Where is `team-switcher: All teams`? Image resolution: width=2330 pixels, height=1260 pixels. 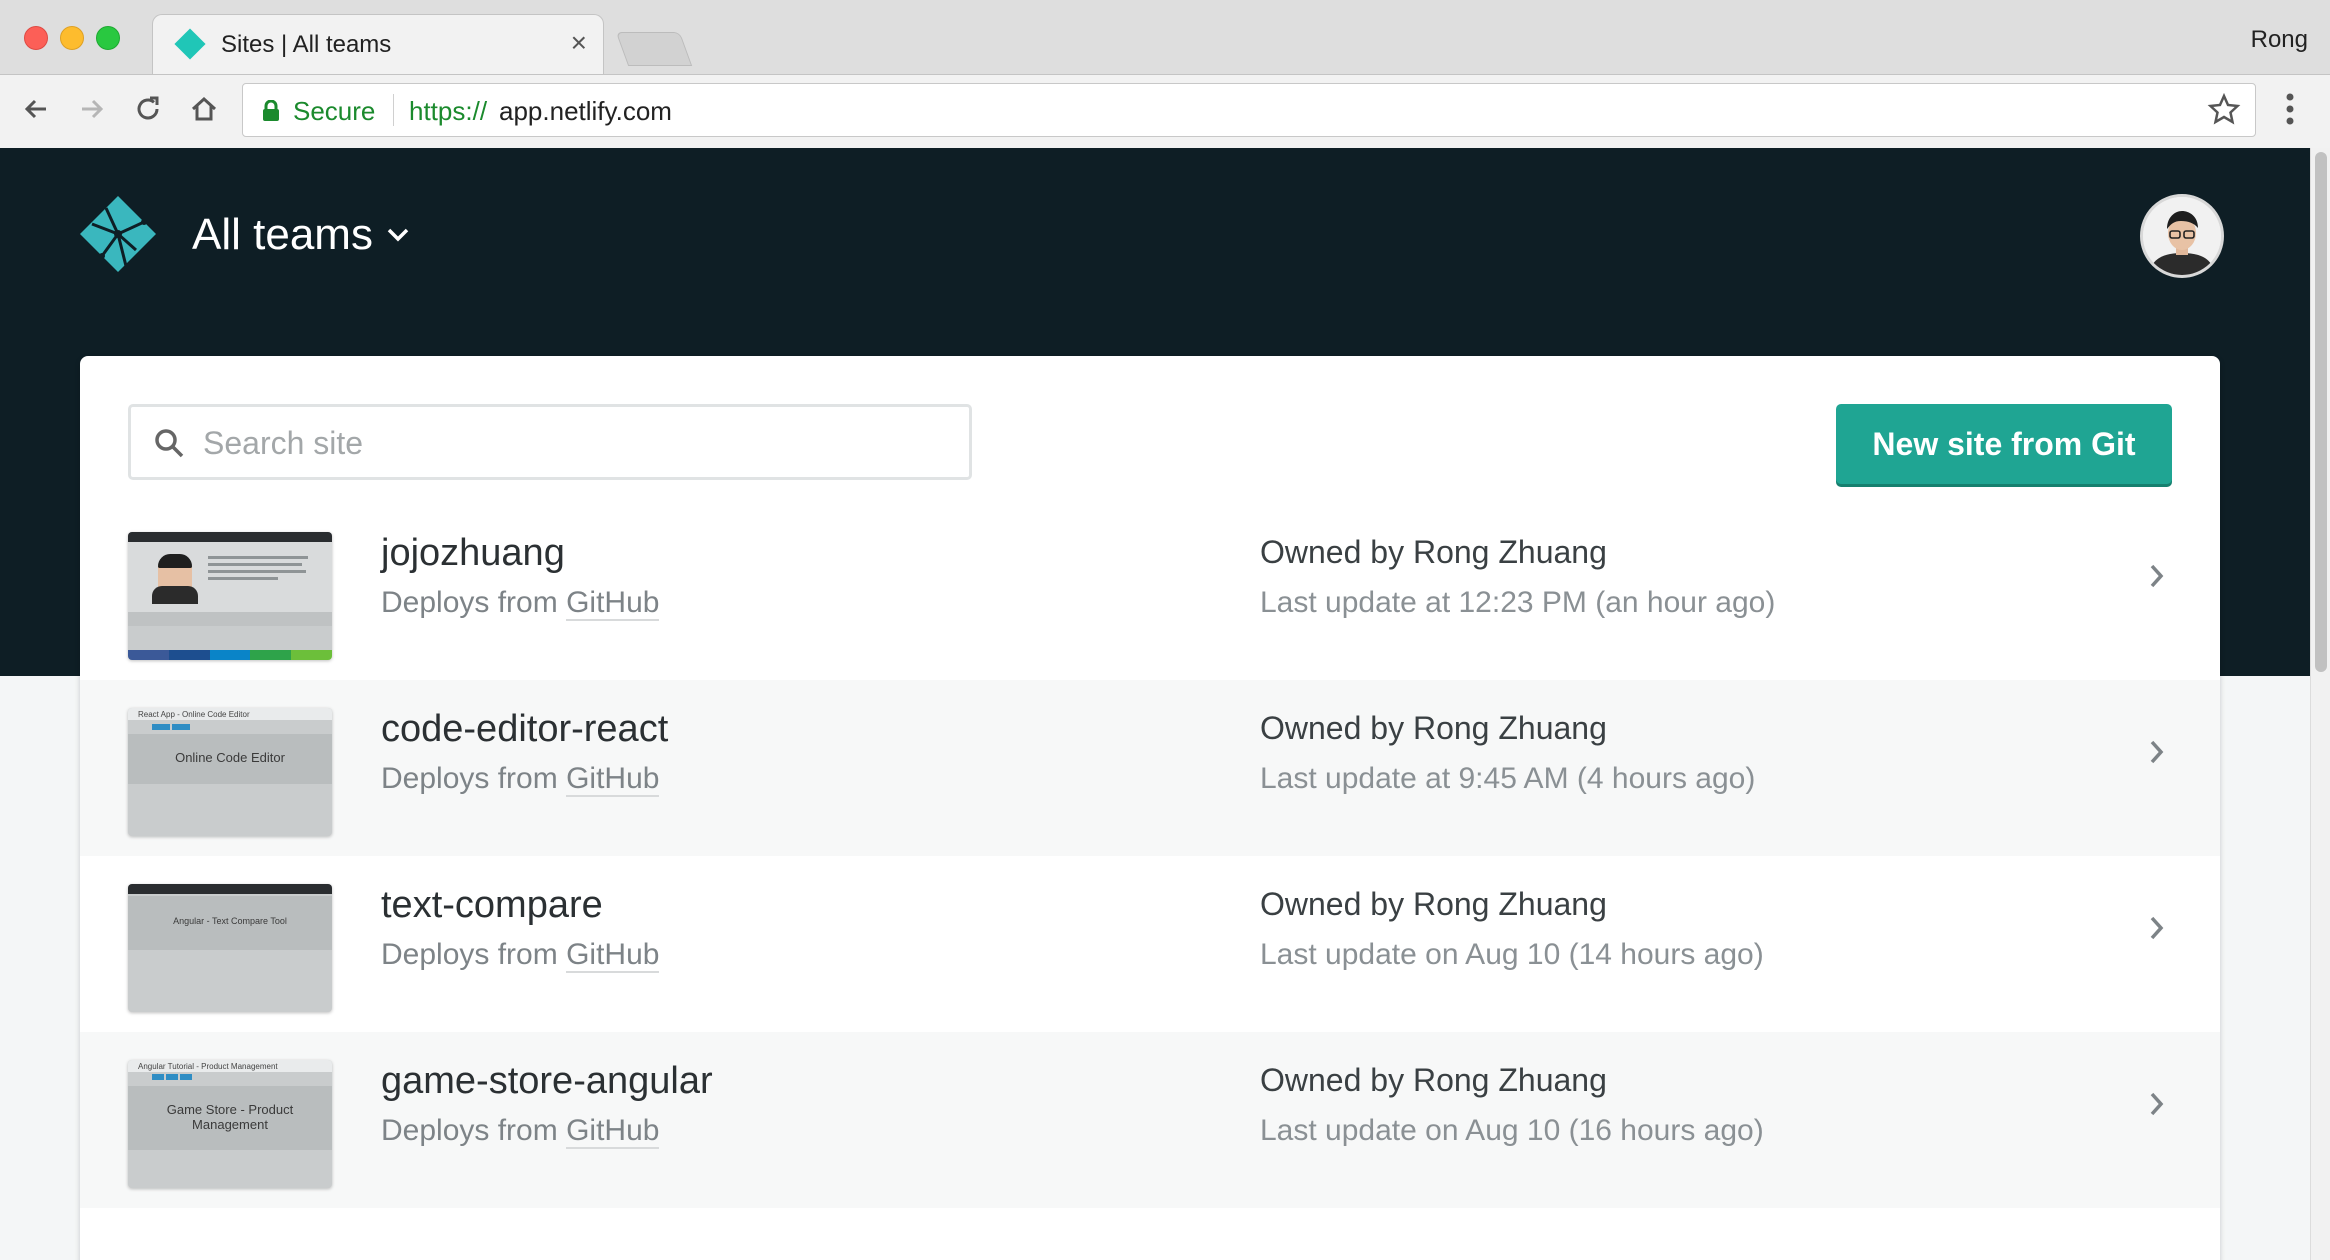
team-switcher: All teams is located at coordinates (300, 235).